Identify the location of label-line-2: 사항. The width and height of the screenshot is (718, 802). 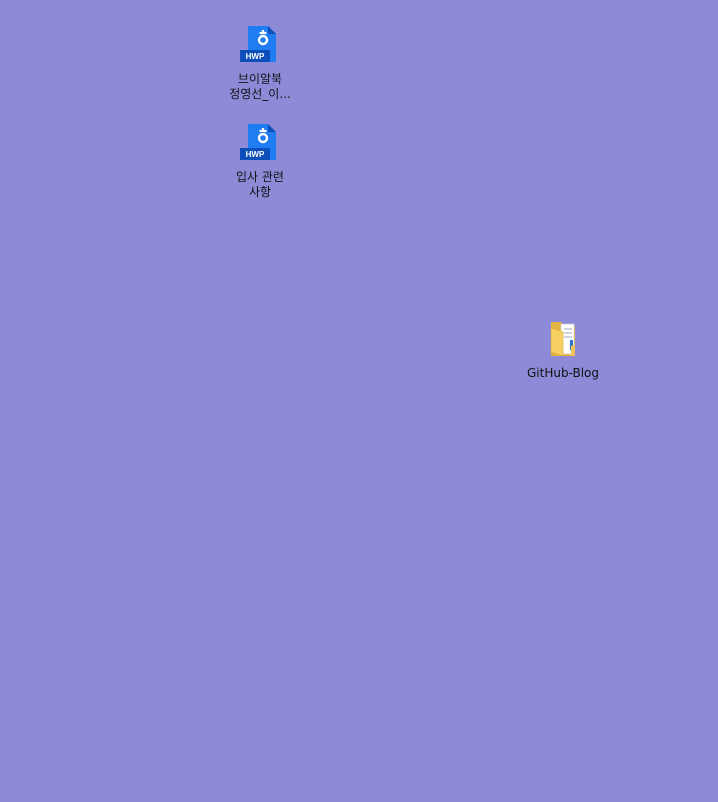
(260, 192).